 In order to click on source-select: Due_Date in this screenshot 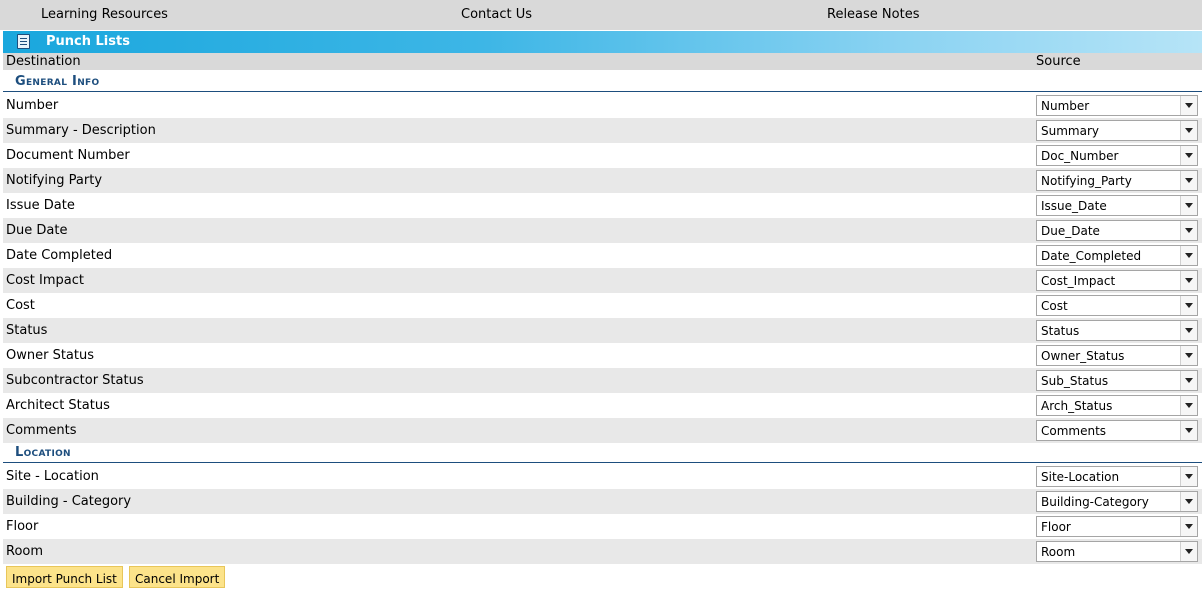, I will do `click(1117, 230)`.